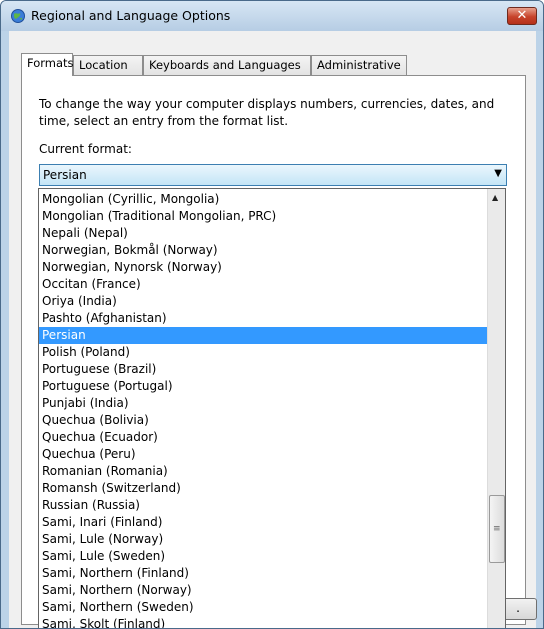  Describe the element at coordinates (272, 16) in the screenshot. I see `title-bar: Regional and Language Options ✕` at that location.